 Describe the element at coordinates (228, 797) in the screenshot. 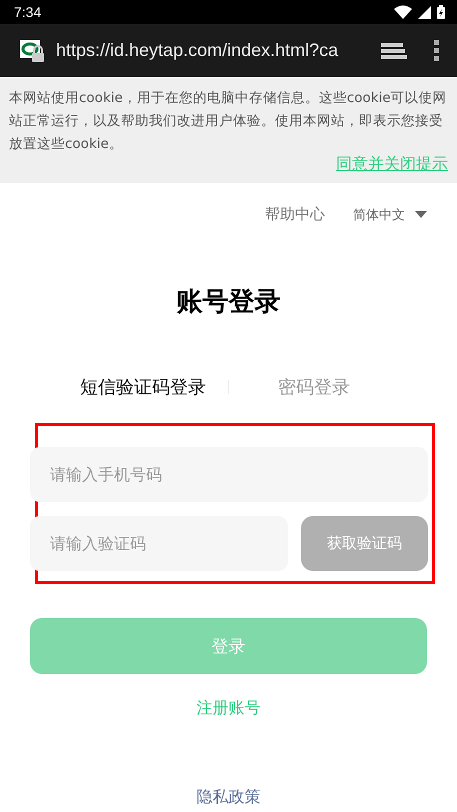

I see `privacy-policy-link: 隐私政策` at that location.